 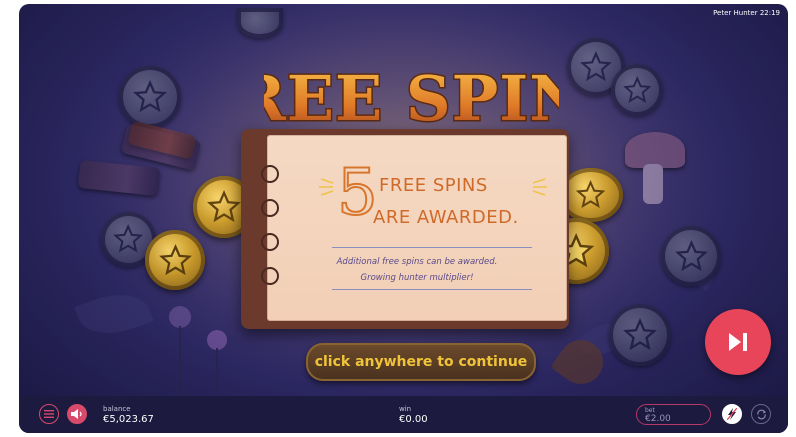 I want to click on menu-button, so click(x=49, y=414).